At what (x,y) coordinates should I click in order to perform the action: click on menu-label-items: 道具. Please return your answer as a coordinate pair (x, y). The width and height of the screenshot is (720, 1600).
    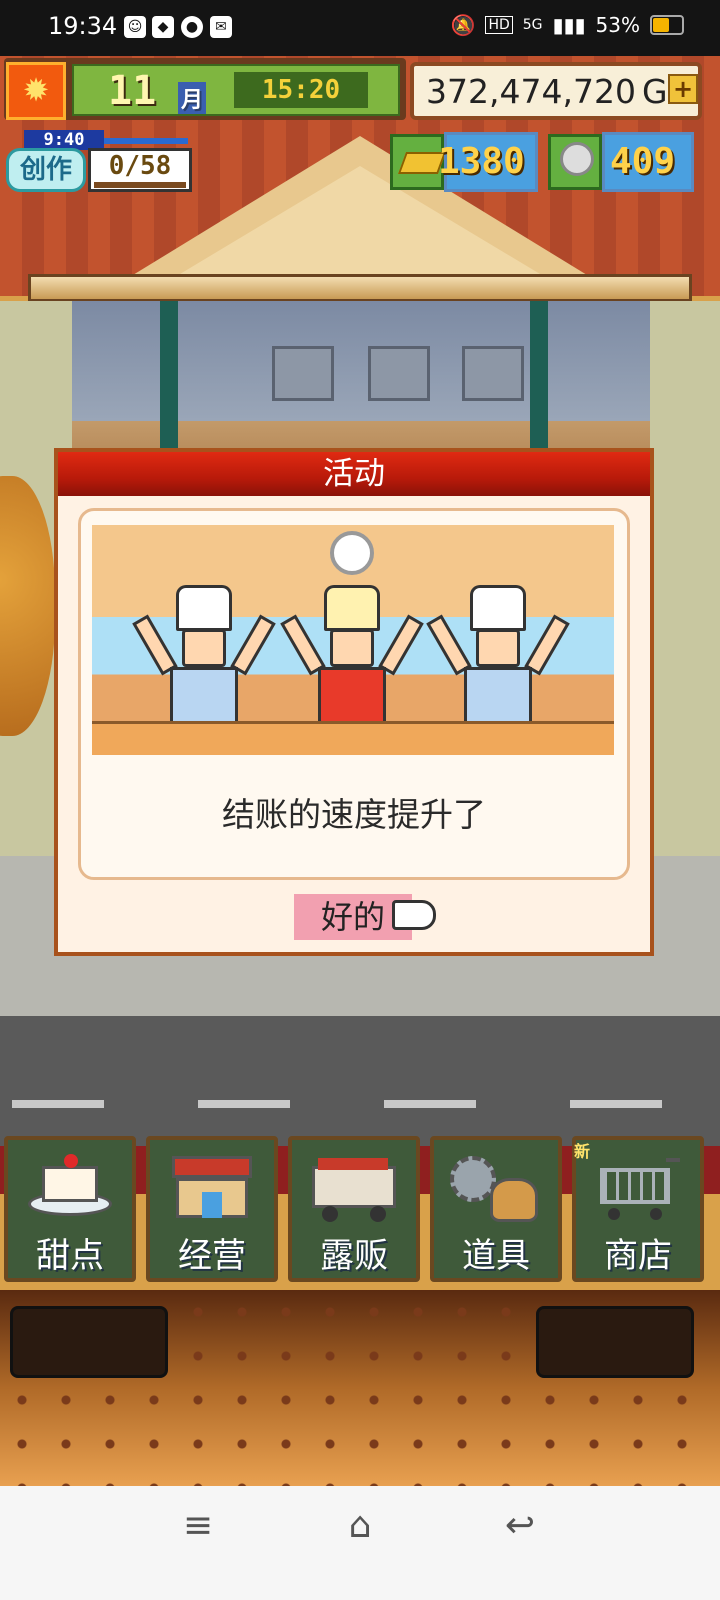
    Looking at the image, I should click on (496, 1256).